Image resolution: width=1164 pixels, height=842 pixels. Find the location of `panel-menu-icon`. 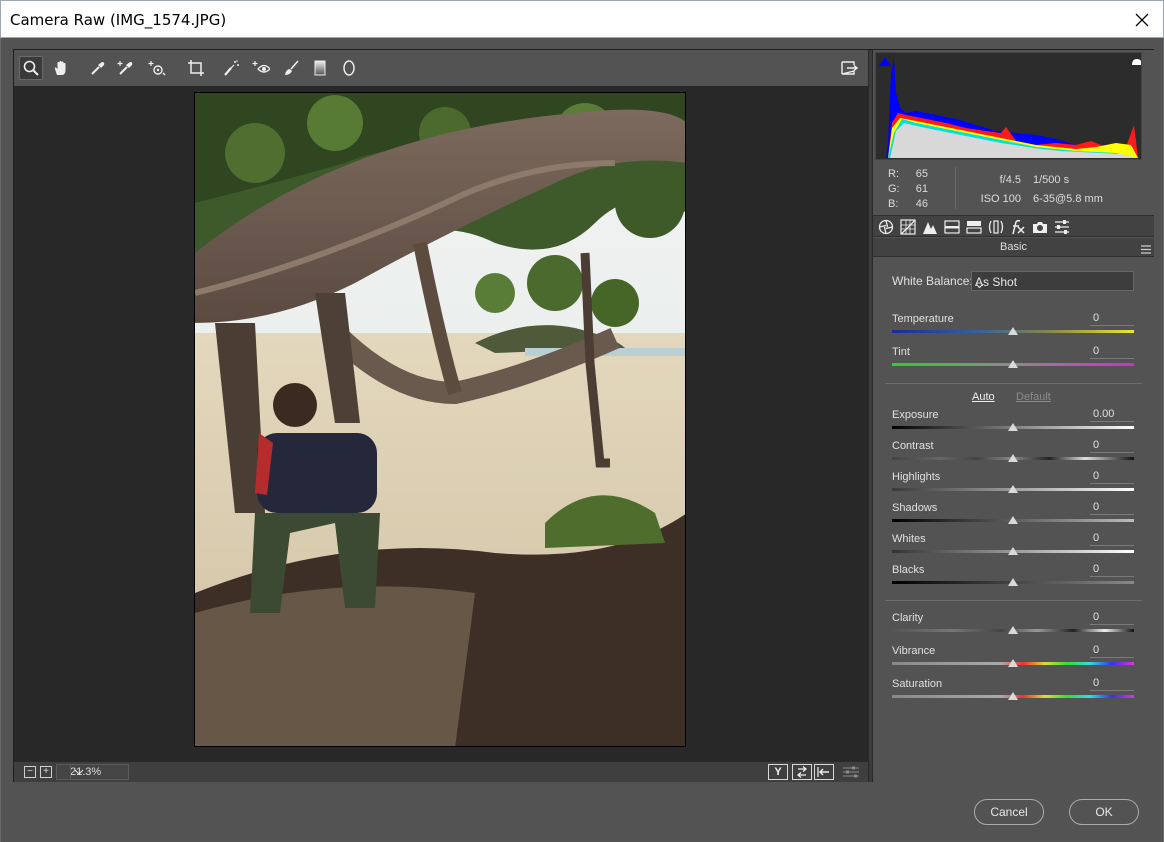

panel-menu-icon is located at coordinates (1146, 248).